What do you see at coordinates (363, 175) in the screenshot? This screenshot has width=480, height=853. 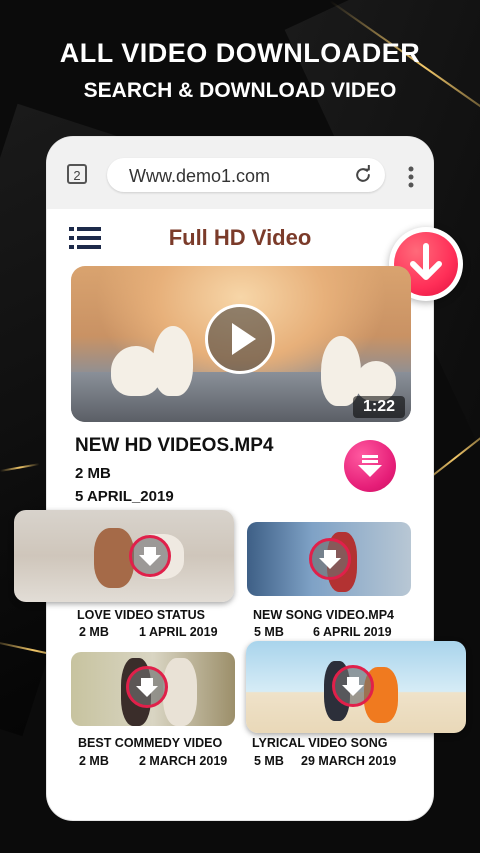 I see `reload-icon` at bounding box center [363, 175].